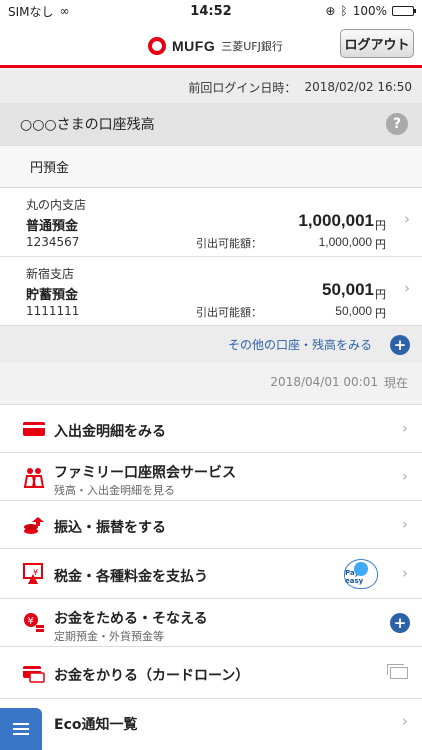 The width and height of the screenshot is (422, 750). What do you see at coordinates (377, 43) in the screenshot?
I see `logout-button: ログアウト` at bounding box center [377, 43].